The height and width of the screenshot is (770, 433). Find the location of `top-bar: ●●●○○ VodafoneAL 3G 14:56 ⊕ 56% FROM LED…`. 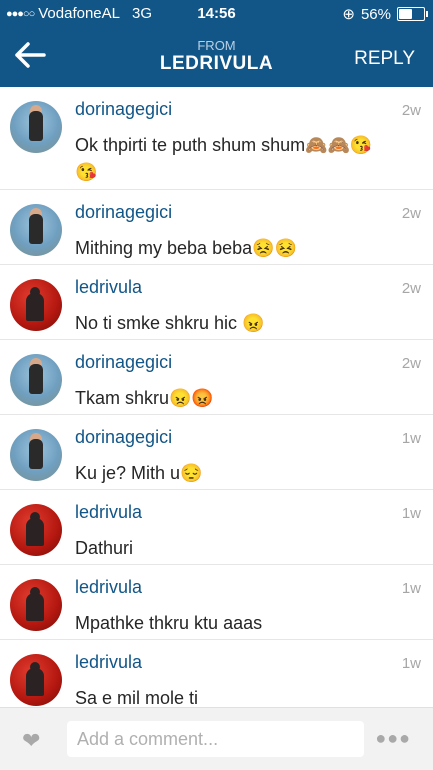

top-bar: ●●●○○ VodafoneAL 3G 14:56 ⊕ 56% FROM LED… is located at coordinates (216, 43).